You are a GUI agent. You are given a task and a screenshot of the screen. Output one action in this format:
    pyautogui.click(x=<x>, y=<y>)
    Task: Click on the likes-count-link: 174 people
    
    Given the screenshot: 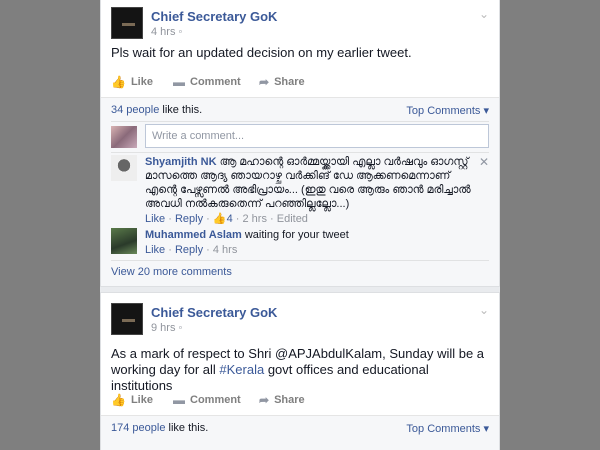 What is the action you would take?
    pyautogui.click(x=138, y=428)
    